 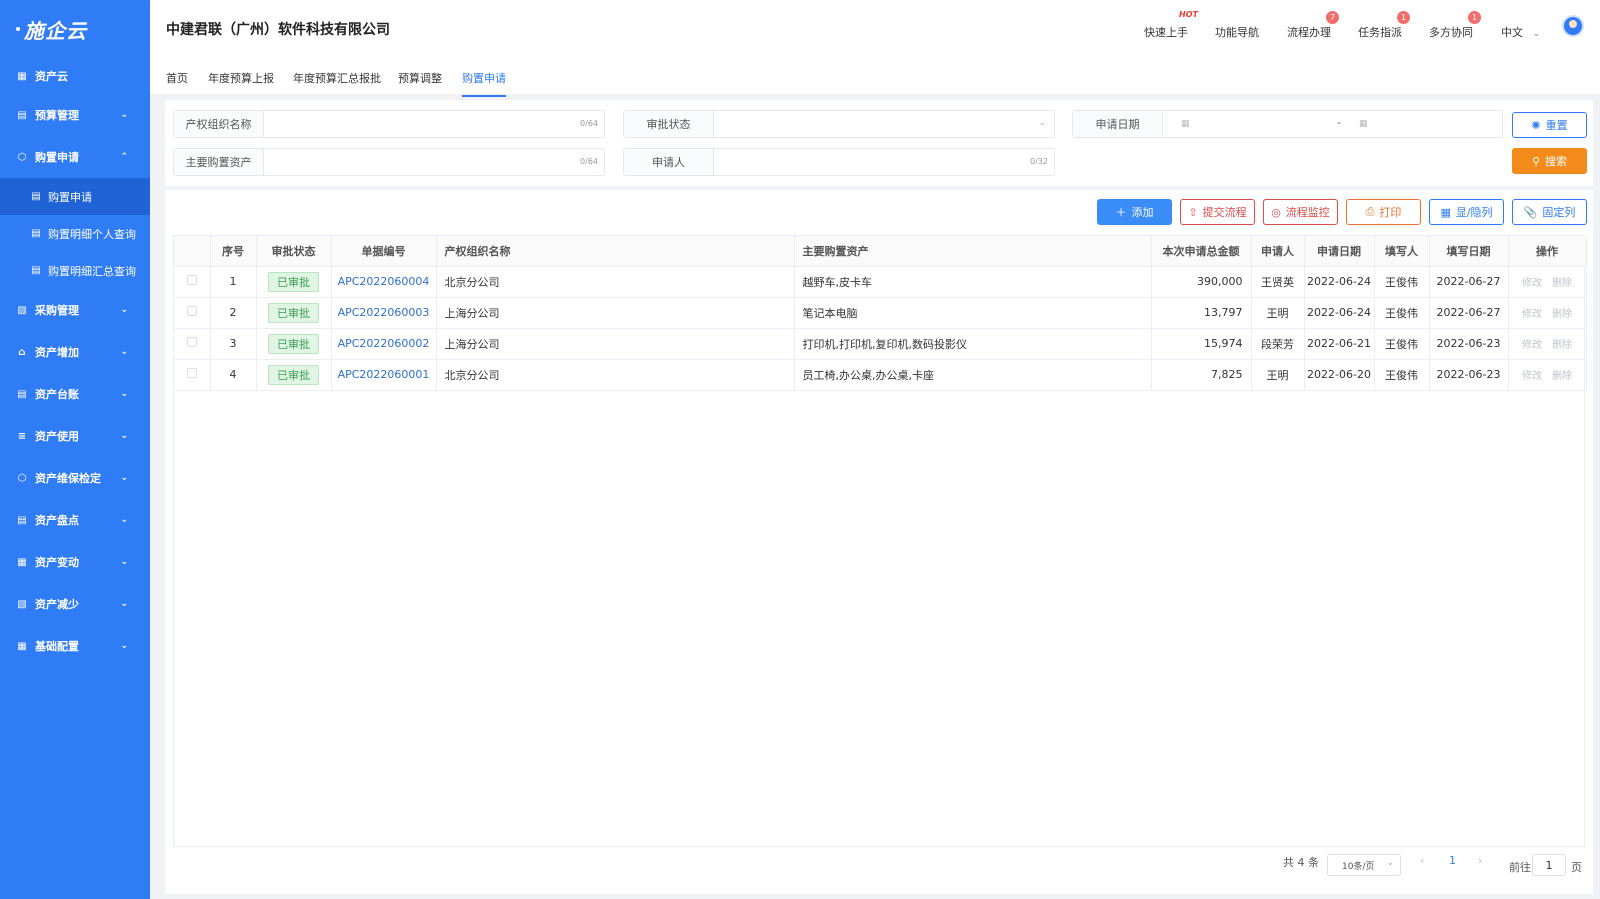 I want to click on process-monitor-button: ◎ 流程监控, so click(x=1300, y=212).